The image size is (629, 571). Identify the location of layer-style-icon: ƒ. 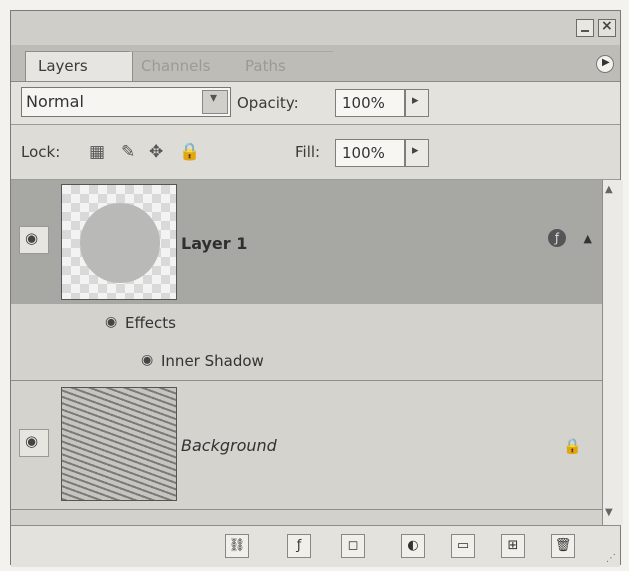
(299, 546).